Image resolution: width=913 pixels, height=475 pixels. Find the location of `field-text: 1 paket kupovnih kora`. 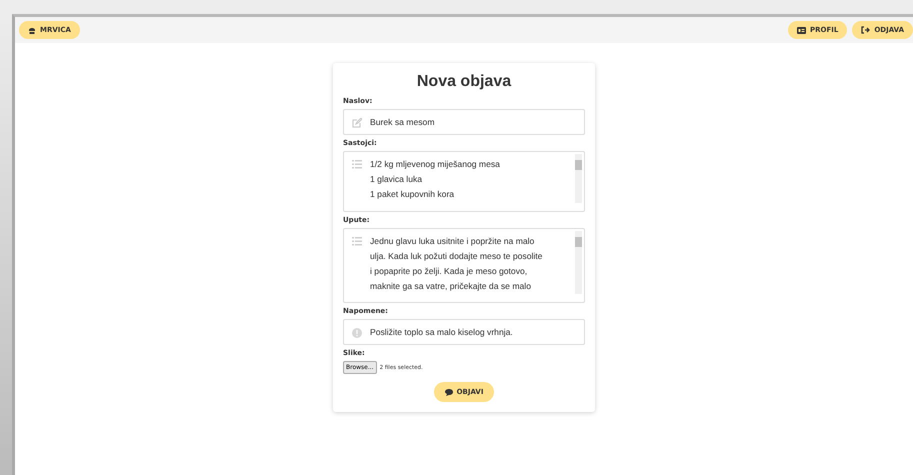

field-text: 1 paket kupovnih kora is located at coordinates (413, 194).